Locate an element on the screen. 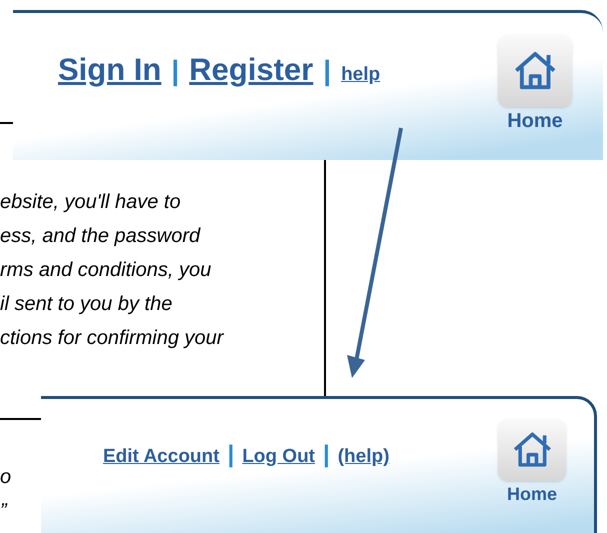  text-line: il sent to you by the is located at coordinates (87, 304).